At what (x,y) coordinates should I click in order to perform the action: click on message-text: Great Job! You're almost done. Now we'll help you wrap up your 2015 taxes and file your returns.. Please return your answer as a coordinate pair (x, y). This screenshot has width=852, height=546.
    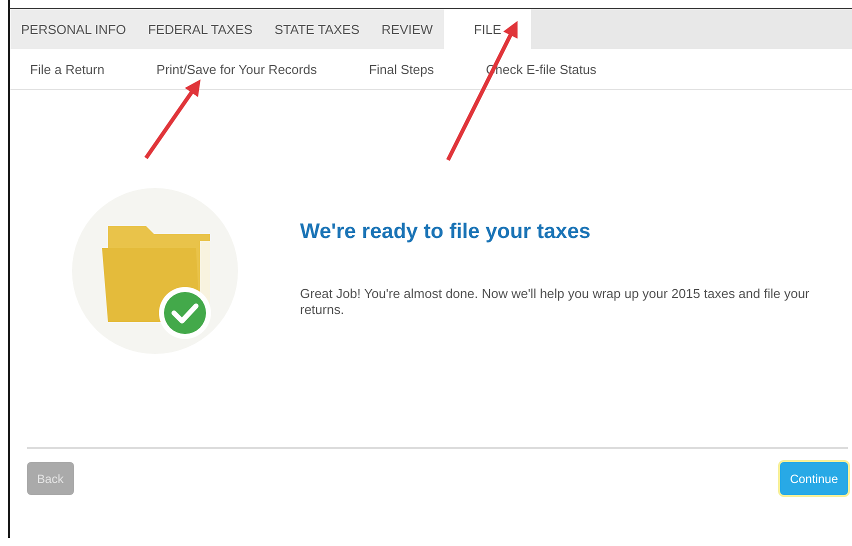
    Looking at the image, I should click on (555, 302).